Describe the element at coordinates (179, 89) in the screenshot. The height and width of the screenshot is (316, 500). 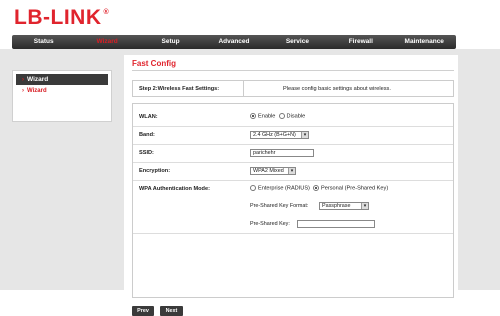
I see `step-label: Step 2:Wireless Fast Settings:` at that location.